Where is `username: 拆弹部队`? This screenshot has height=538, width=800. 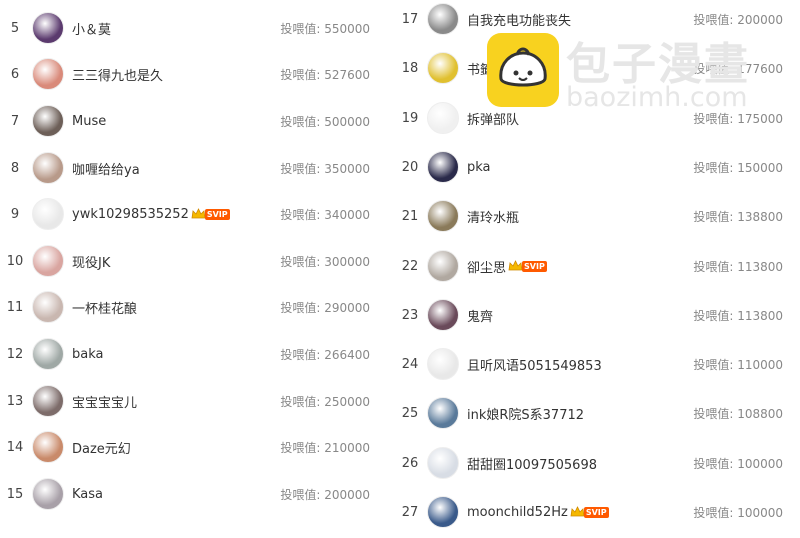
username: 拆弹部队 is located at coordinates (493, 118).